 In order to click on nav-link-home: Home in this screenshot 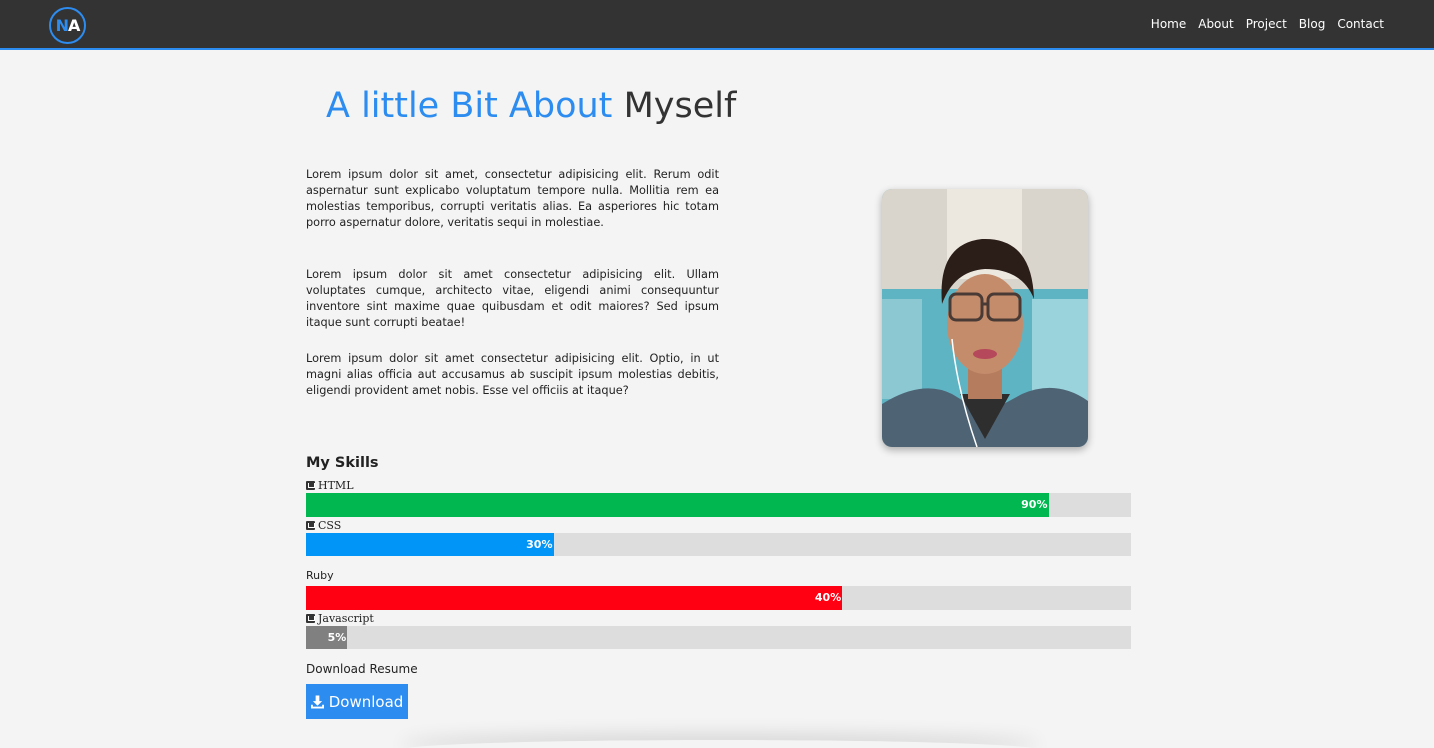, I will do `click(1168, 24)`.